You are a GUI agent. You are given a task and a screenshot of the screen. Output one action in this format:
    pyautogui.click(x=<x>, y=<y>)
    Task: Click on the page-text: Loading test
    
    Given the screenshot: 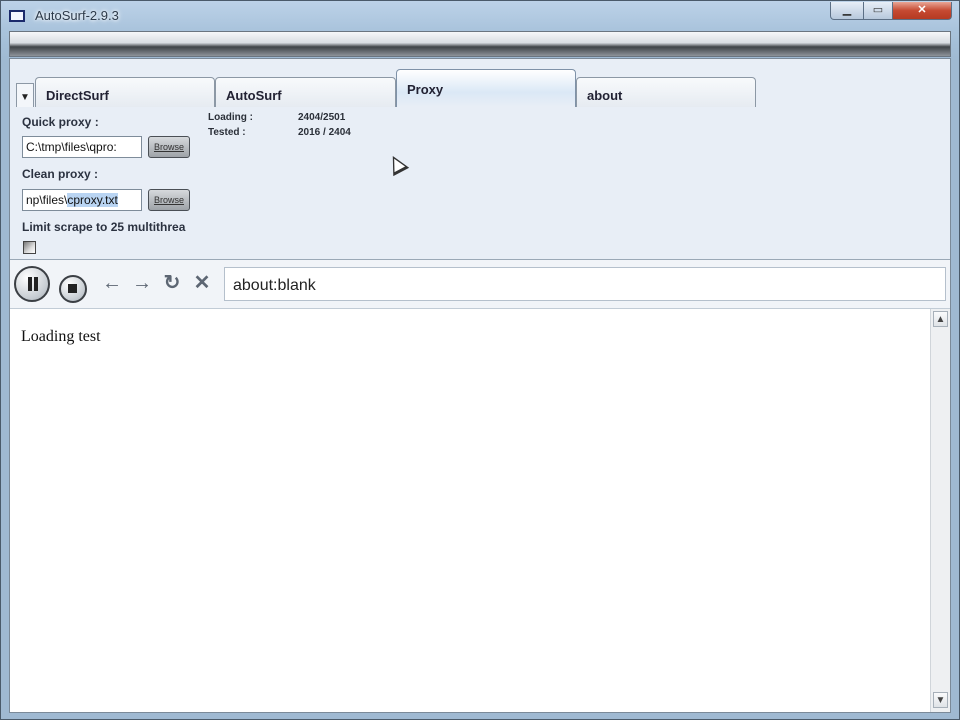 What is the action you would take?
    pyautogui.click(x=61, y=336)
    